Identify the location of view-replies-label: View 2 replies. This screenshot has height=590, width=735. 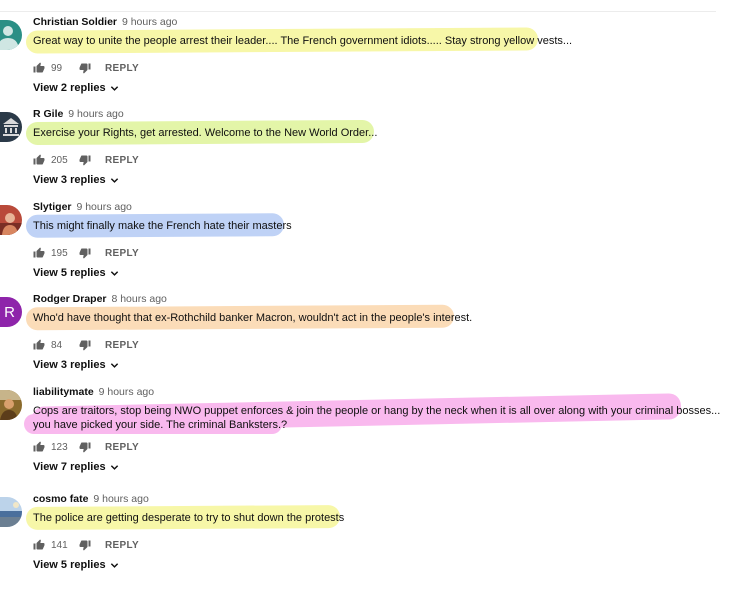
(69, 88).